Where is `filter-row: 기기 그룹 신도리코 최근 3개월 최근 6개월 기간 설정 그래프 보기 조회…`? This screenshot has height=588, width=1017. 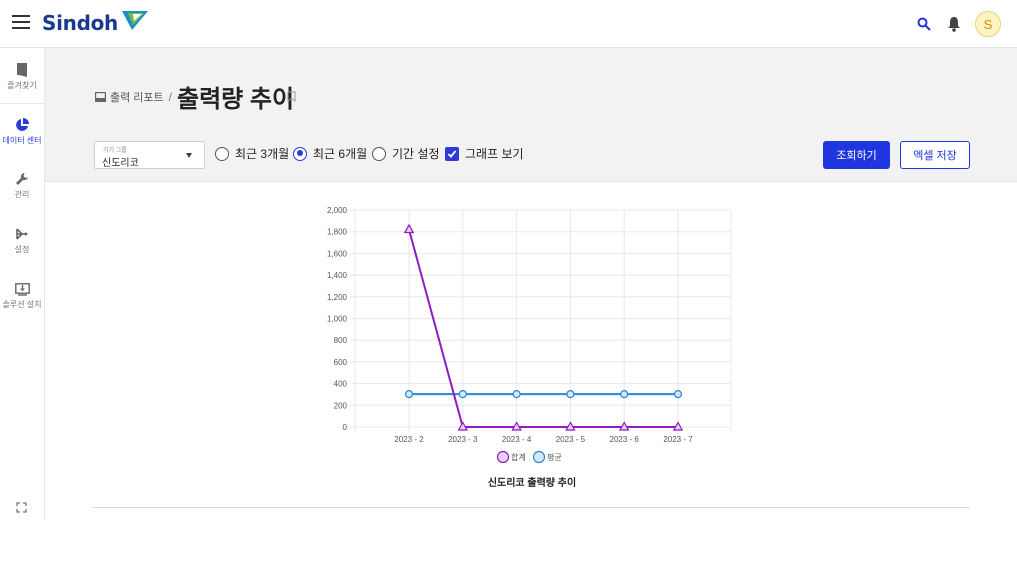
filter-row: 기기 그룹 신도리코 최근 3개월 최근 6개월 기간 설정 그래프 보기 조회… is located at coordinates (532, 156).